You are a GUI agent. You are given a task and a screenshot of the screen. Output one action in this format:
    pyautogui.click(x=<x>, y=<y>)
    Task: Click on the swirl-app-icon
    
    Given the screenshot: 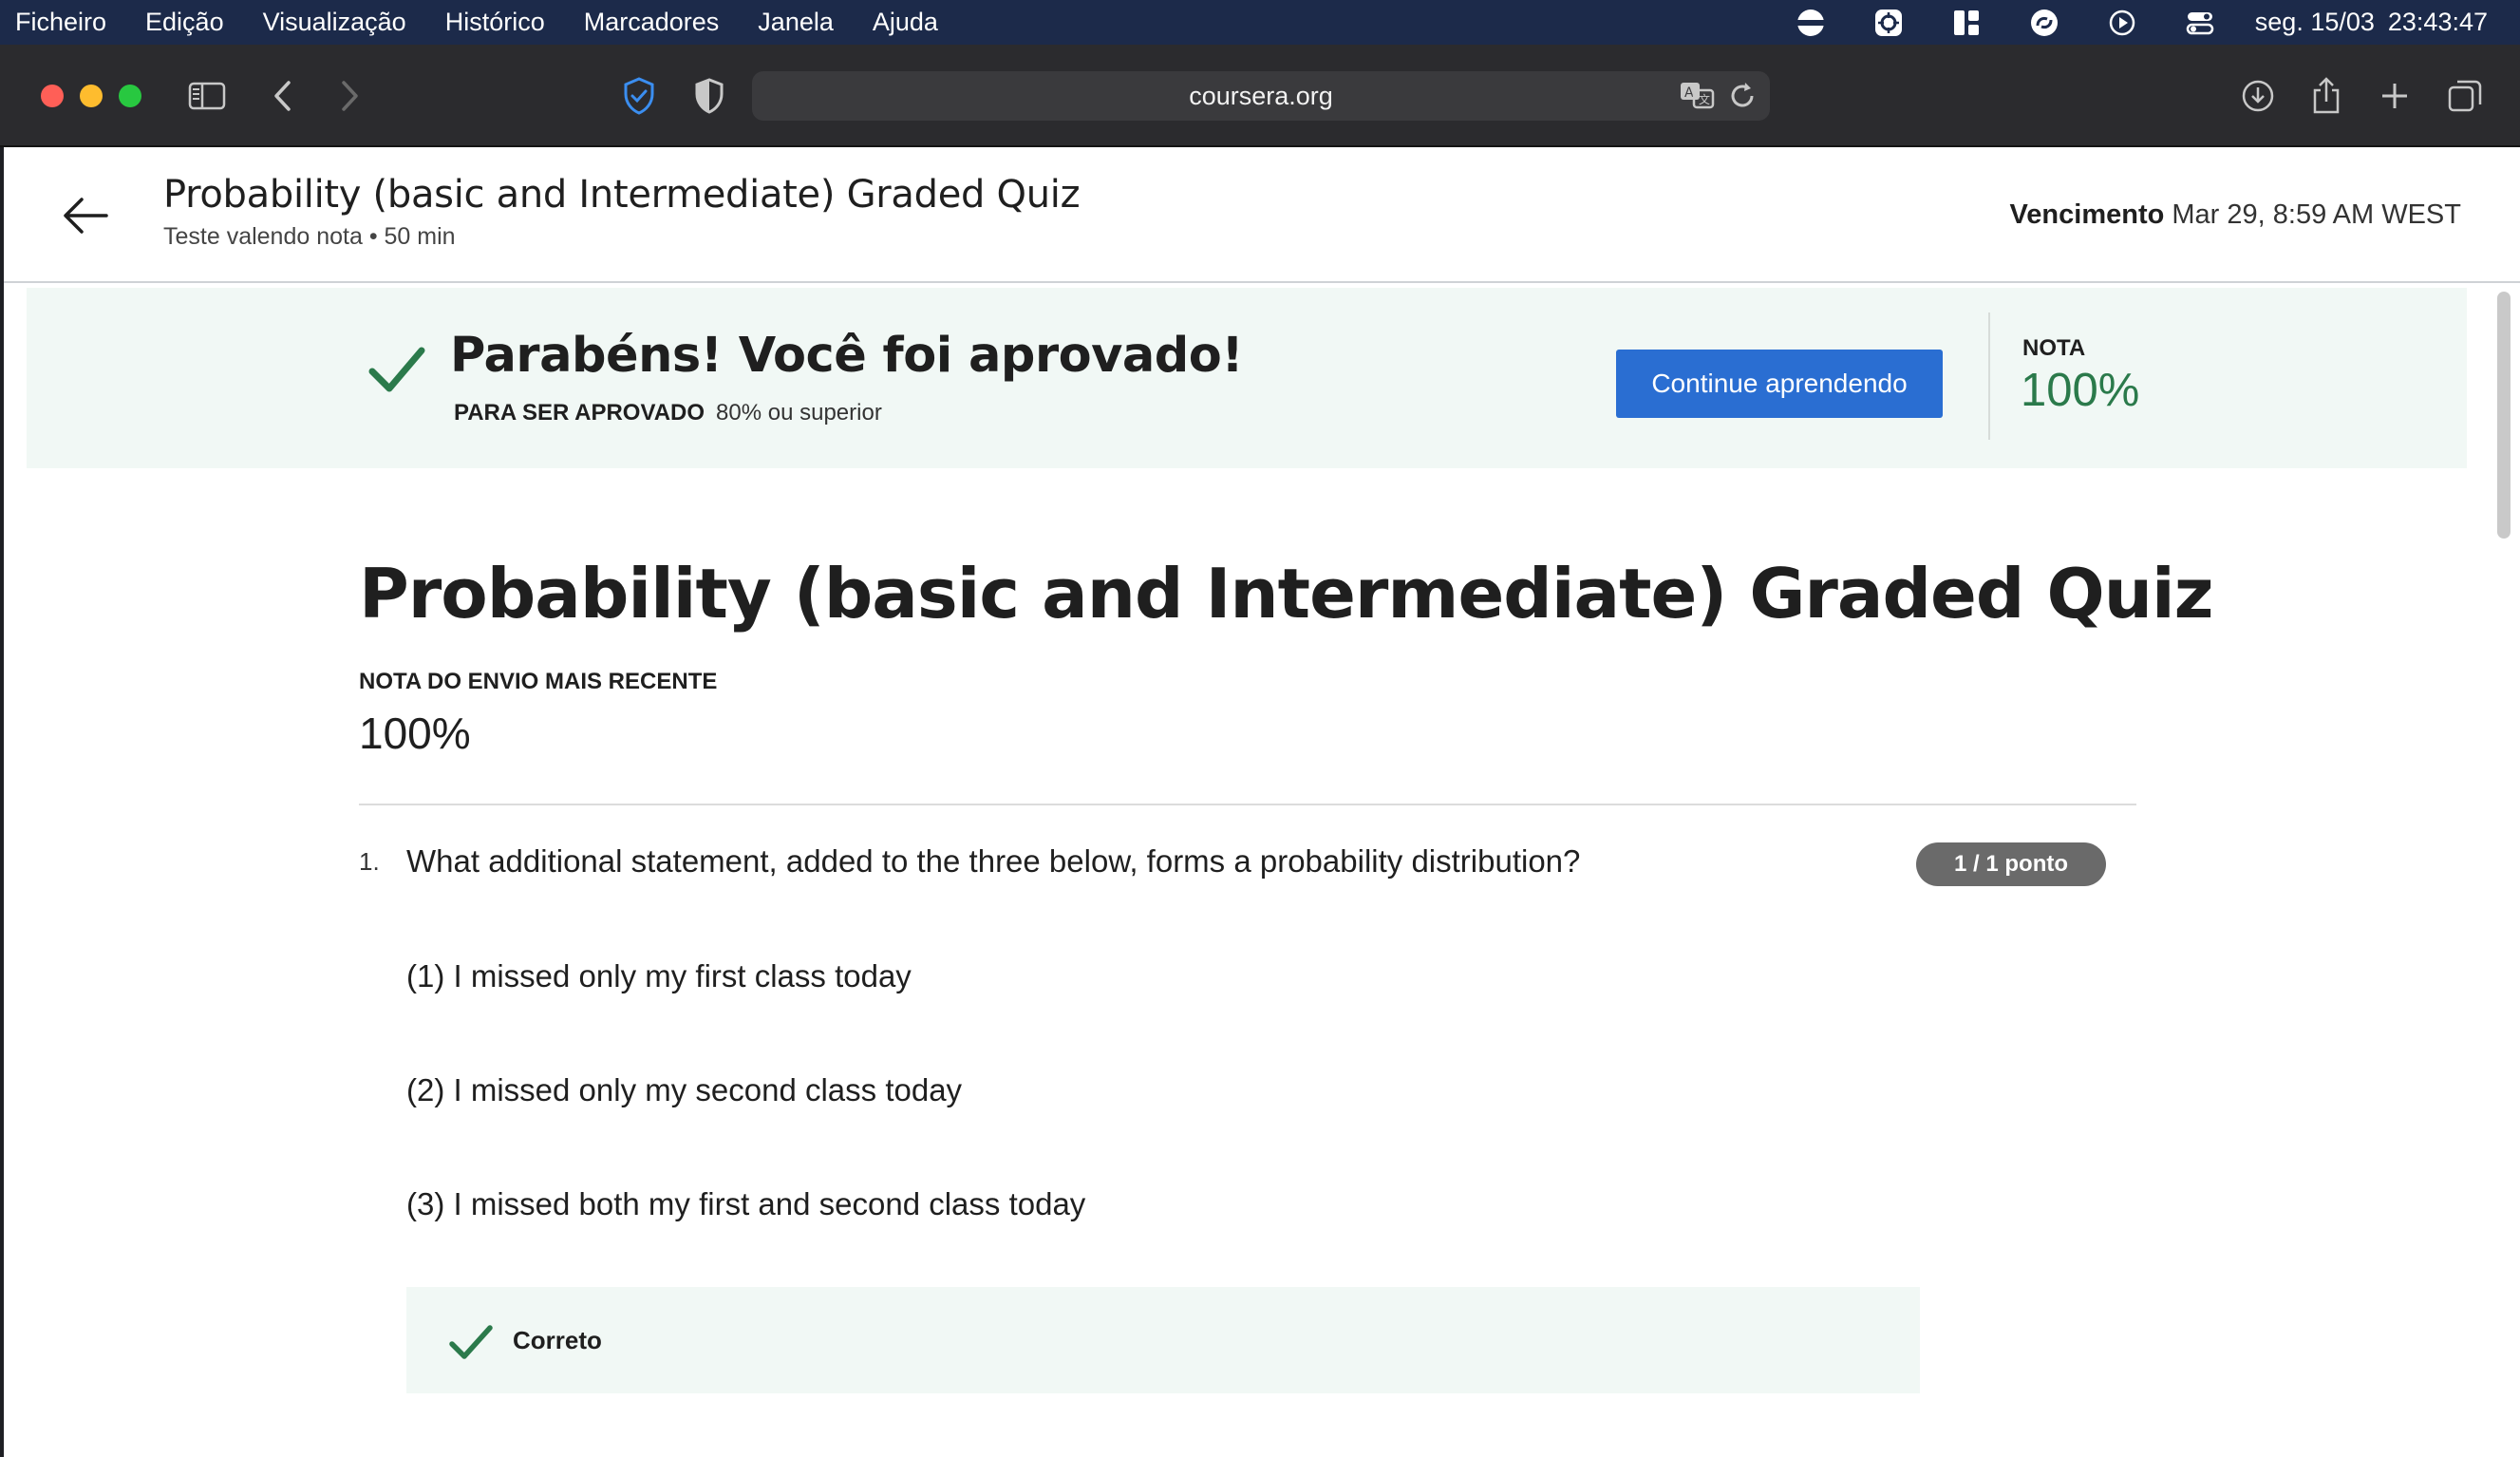 What is the action you would take?
    pyautogui.click(x=2044, y=23)
    